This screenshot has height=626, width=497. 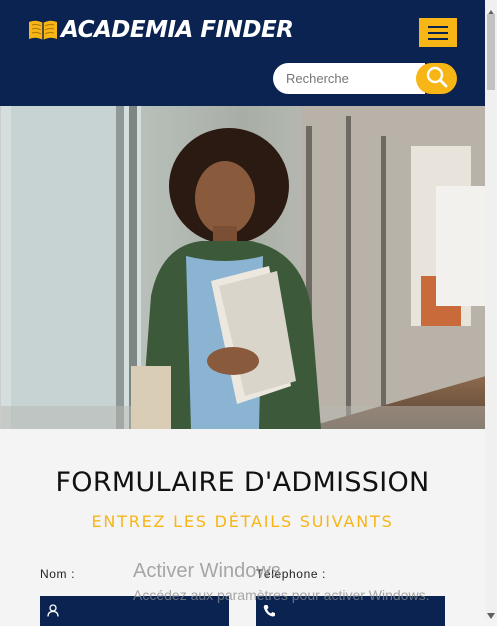 What do you see at coordinates (177, 30) in the screenshot?
I see `logo-text: ACADEMIA FINDER` at bounding box center [177, 30].